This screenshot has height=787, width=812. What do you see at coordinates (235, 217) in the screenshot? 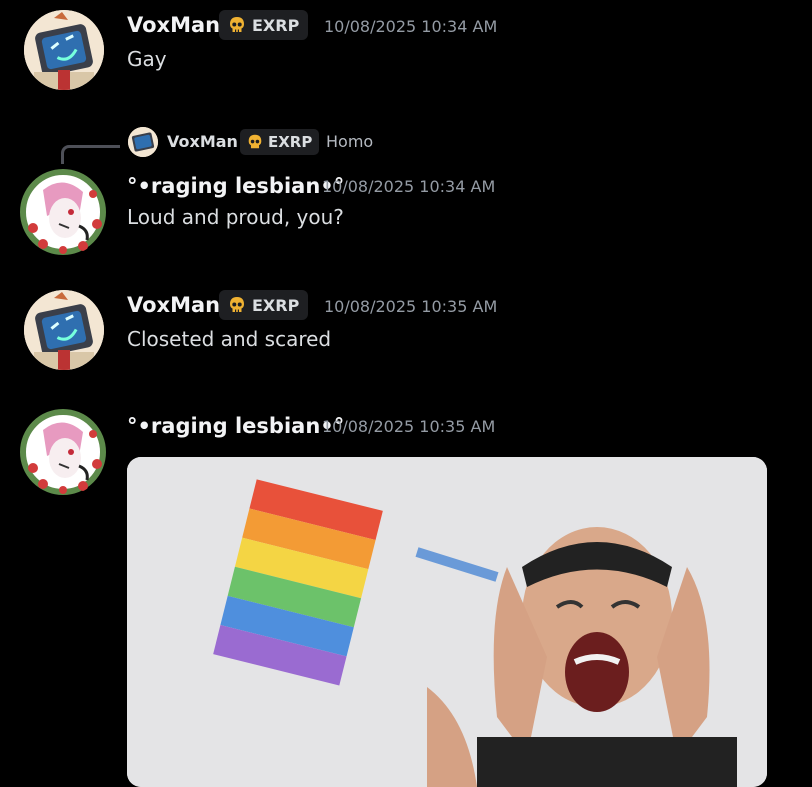
I see `message-text: Loud and proud, you?` at bounding box center [235, 217].